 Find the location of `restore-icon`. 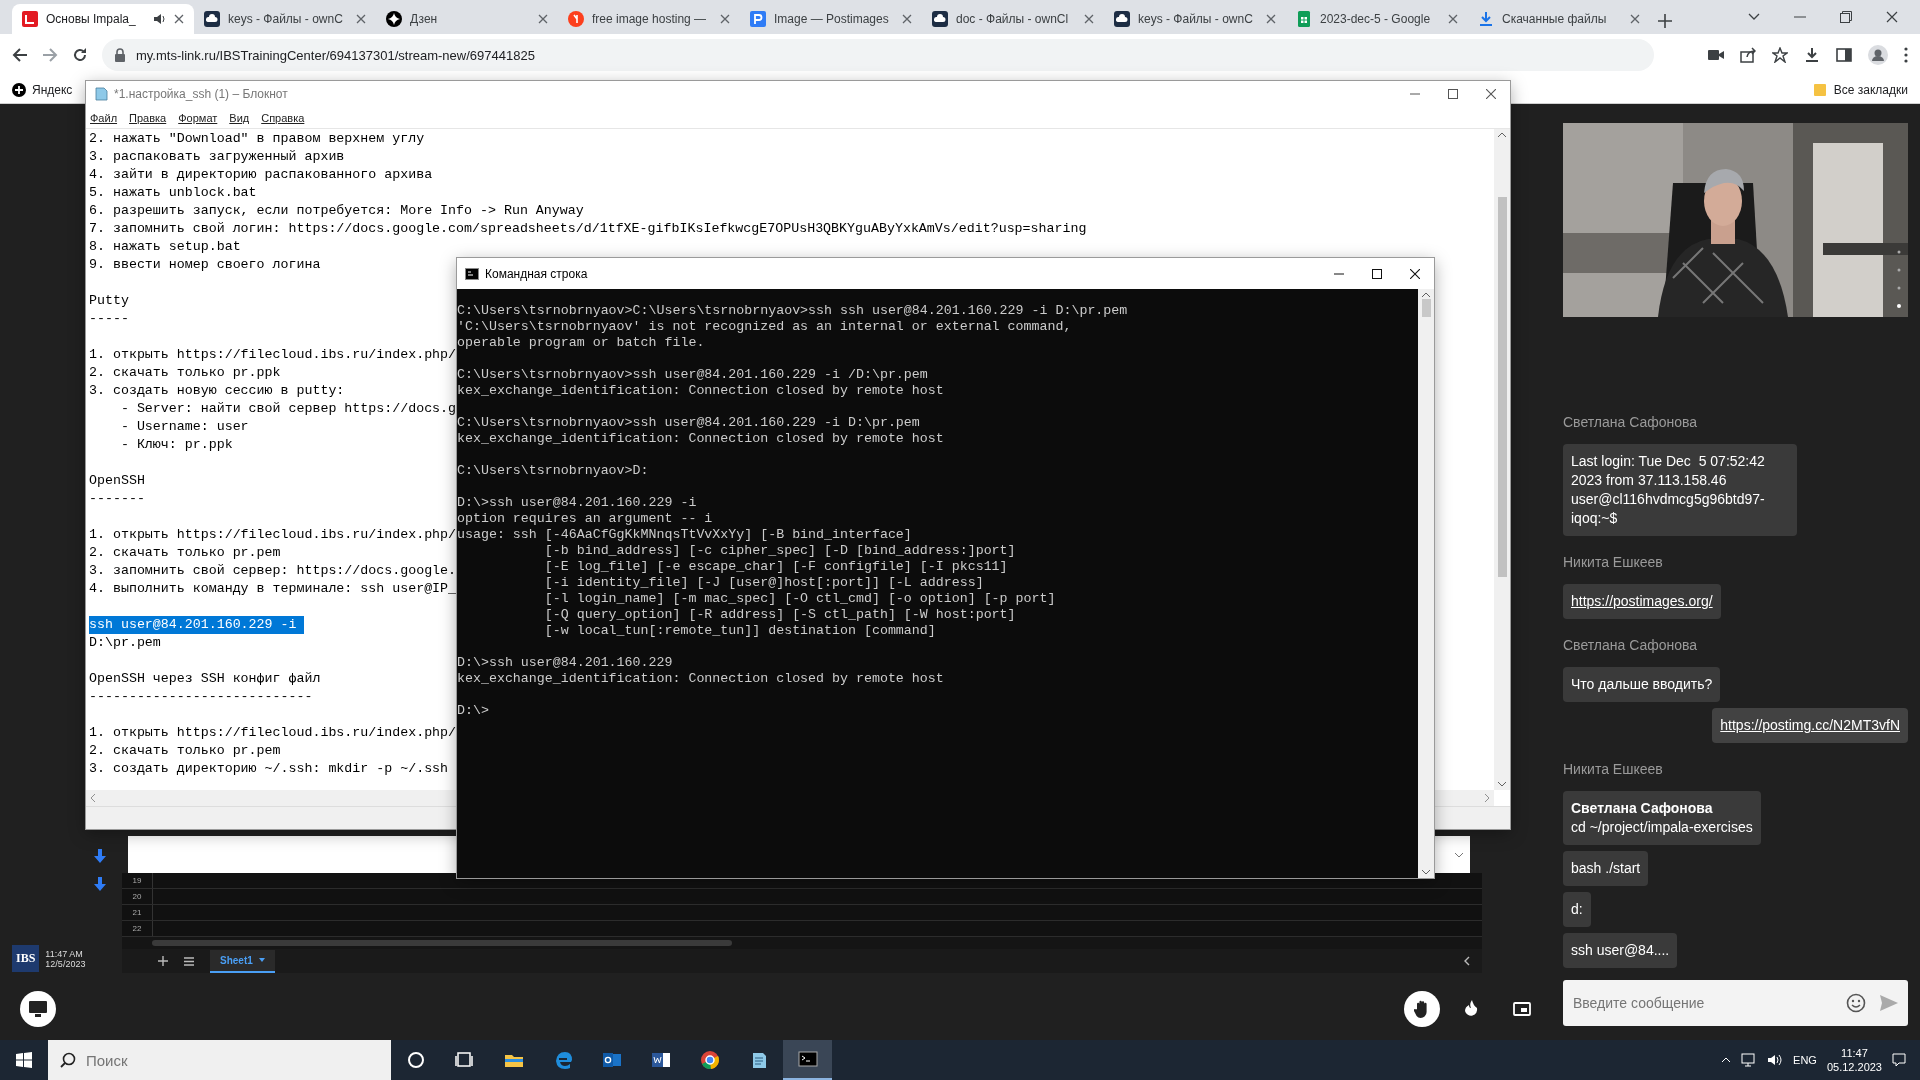

restore-icon is located at coordinates (1846, 17).